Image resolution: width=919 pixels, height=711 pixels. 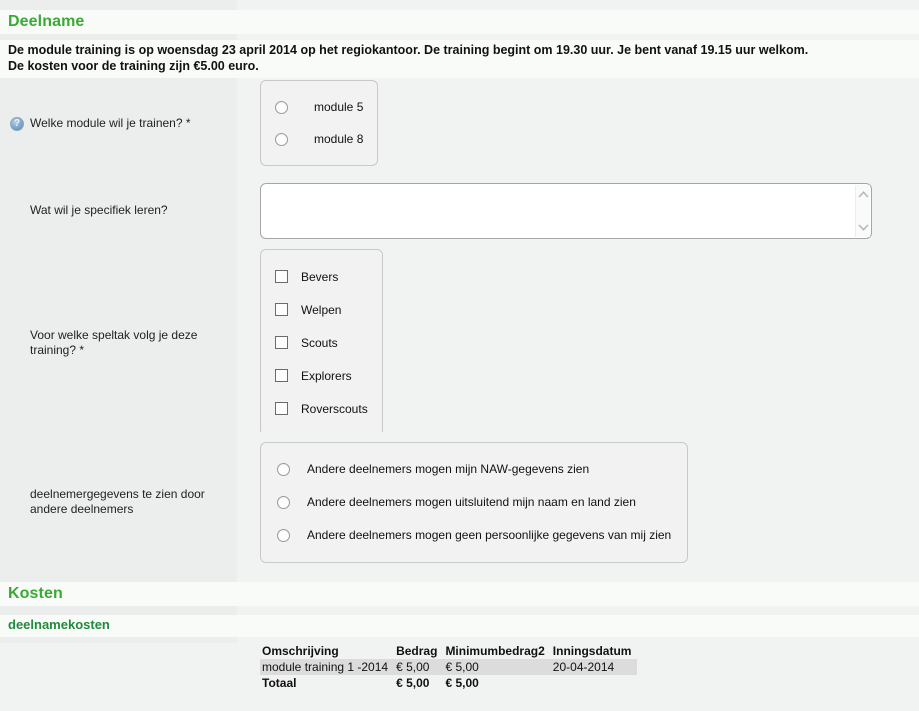 What do you see at coordinates (863, 227) in the screenshot?
I see `chevron-down-icon` at bounding box center [863, 227].